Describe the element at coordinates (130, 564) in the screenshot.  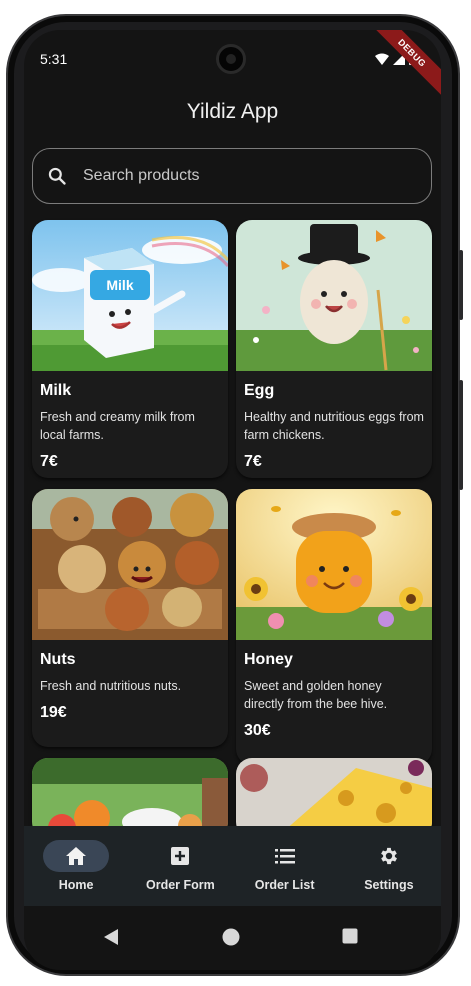
I see `product-image-nuts` at that location.